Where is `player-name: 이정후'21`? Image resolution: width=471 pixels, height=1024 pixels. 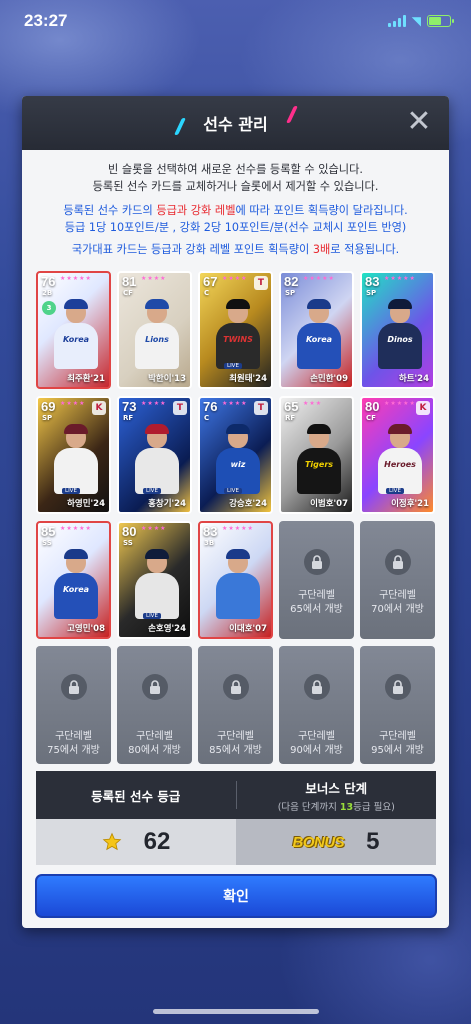
player-name: 이정후'21 is located at coordinates (410, 504).